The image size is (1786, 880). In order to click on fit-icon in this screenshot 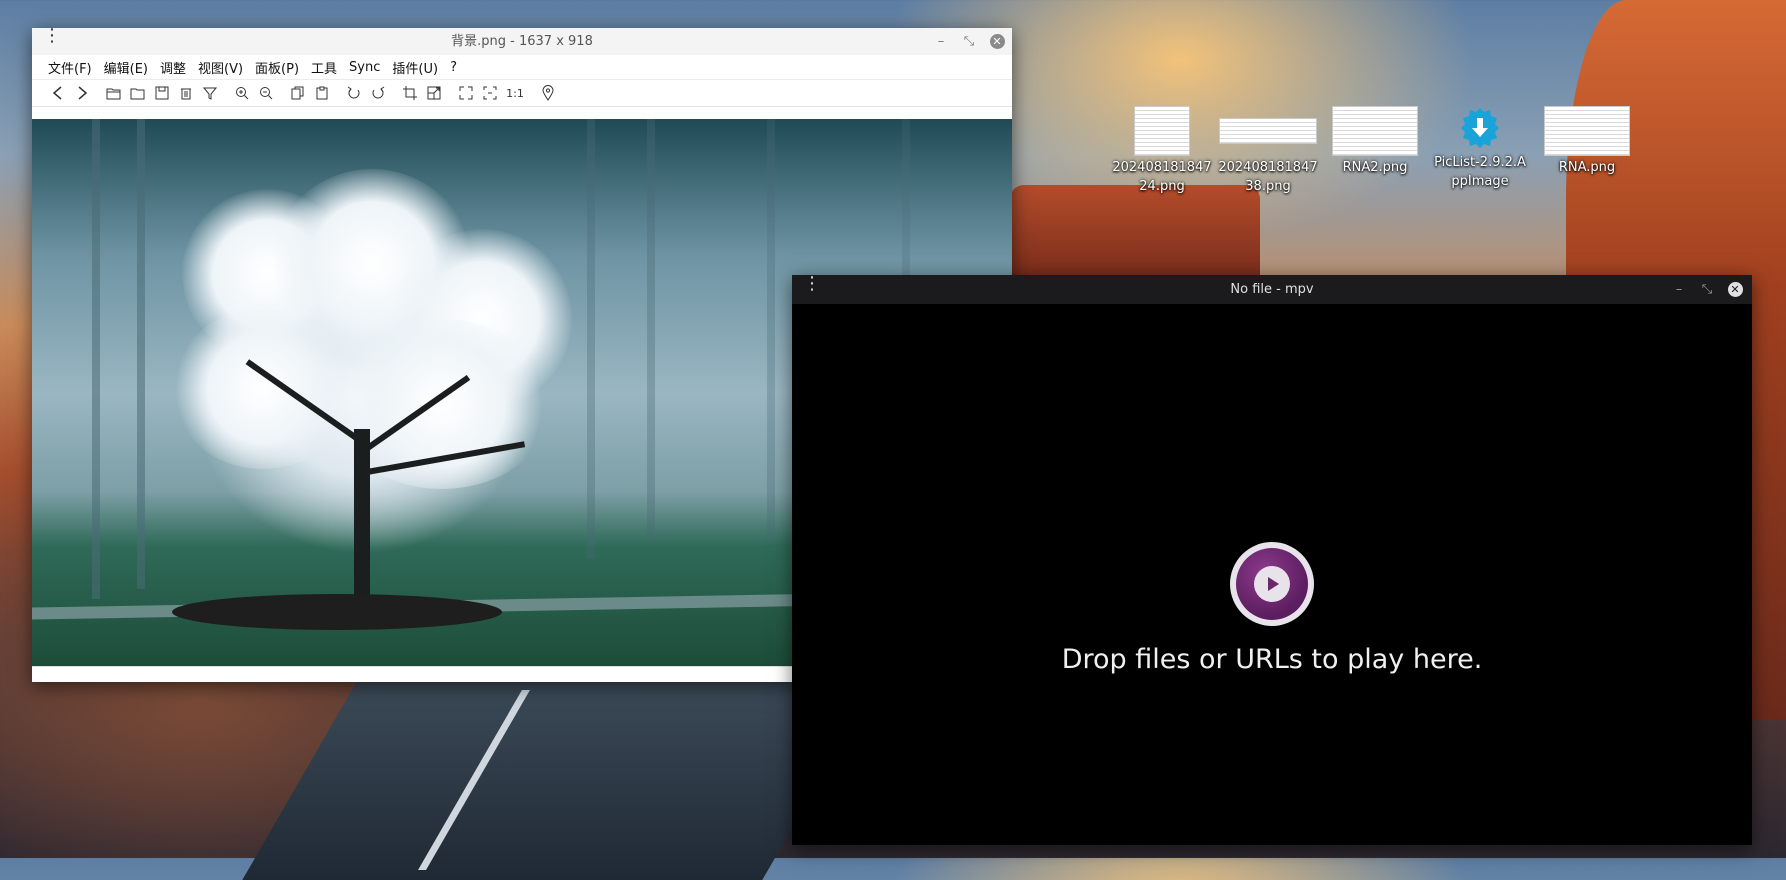, I will do `click(490, 93)`.